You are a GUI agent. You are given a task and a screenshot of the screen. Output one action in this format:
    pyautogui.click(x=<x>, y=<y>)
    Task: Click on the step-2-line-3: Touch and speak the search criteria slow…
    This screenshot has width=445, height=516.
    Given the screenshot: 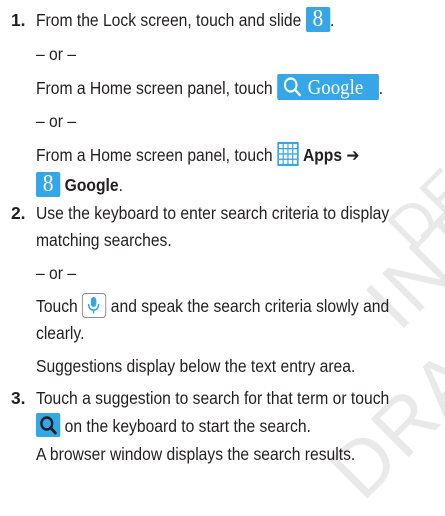 What is the action you would take?
    pyautogui.click(x=212, y=306)
    